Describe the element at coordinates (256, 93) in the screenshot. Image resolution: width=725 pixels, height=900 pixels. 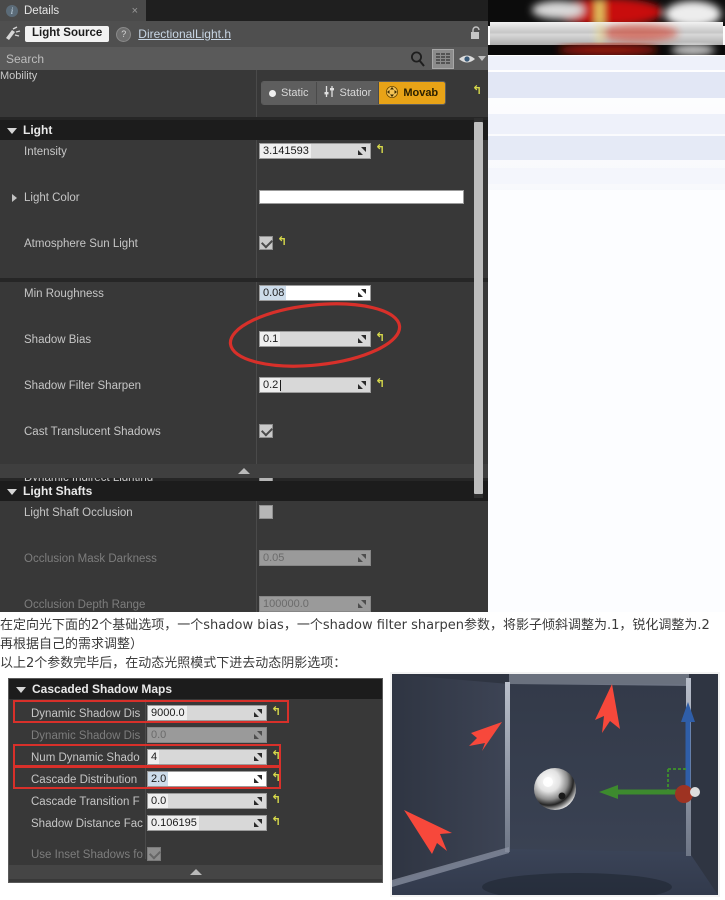
I see `column-divider` at that location.